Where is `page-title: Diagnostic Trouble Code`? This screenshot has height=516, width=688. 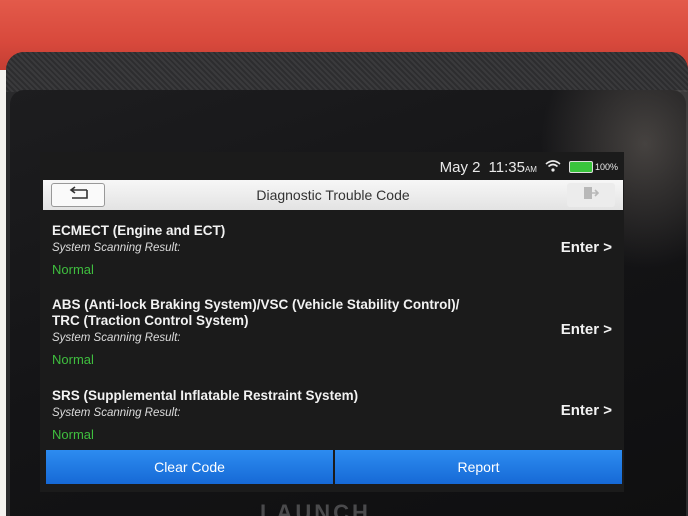 page-title: Diagnostic Trouble Code is located at coordinates (333, 195).